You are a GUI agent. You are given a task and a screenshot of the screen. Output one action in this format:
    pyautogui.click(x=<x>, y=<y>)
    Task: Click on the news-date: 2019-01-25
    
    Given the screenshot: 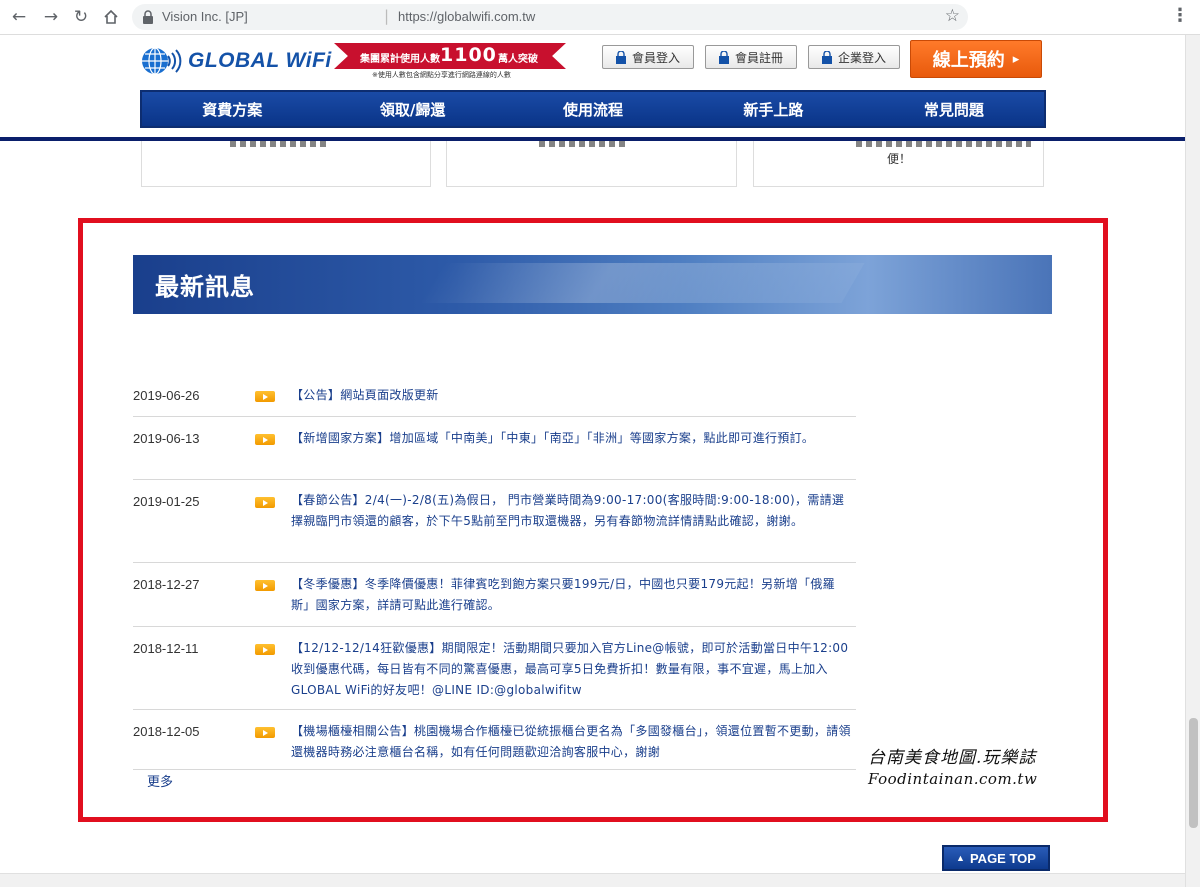 What is the action you would take?
    pyautogui.click(x=166, y=501)
    